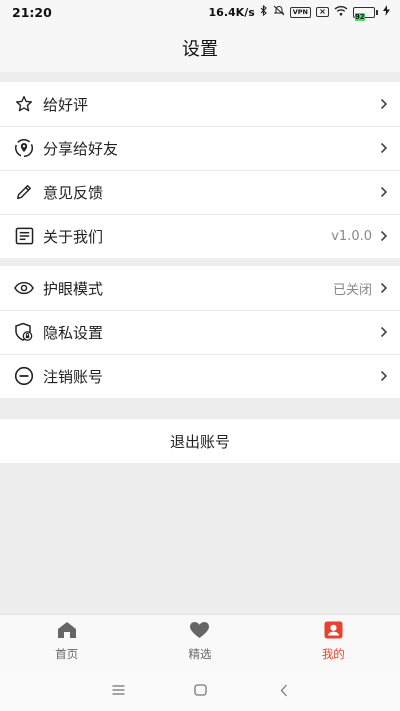  I want to click on eye-mode-item: 护眼模式 已关闭, so click(200, 288).